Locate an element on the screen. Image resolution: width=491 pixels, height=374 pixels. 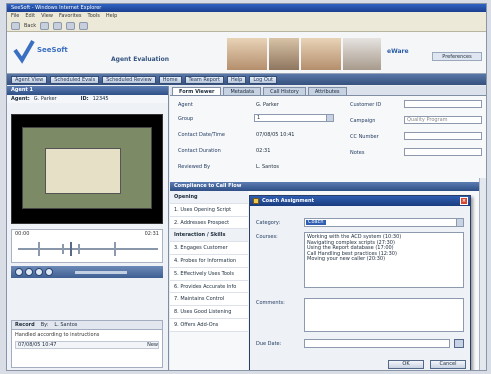
question-row: 9. Offers Add-Ons is located at coordinates (209, 325).